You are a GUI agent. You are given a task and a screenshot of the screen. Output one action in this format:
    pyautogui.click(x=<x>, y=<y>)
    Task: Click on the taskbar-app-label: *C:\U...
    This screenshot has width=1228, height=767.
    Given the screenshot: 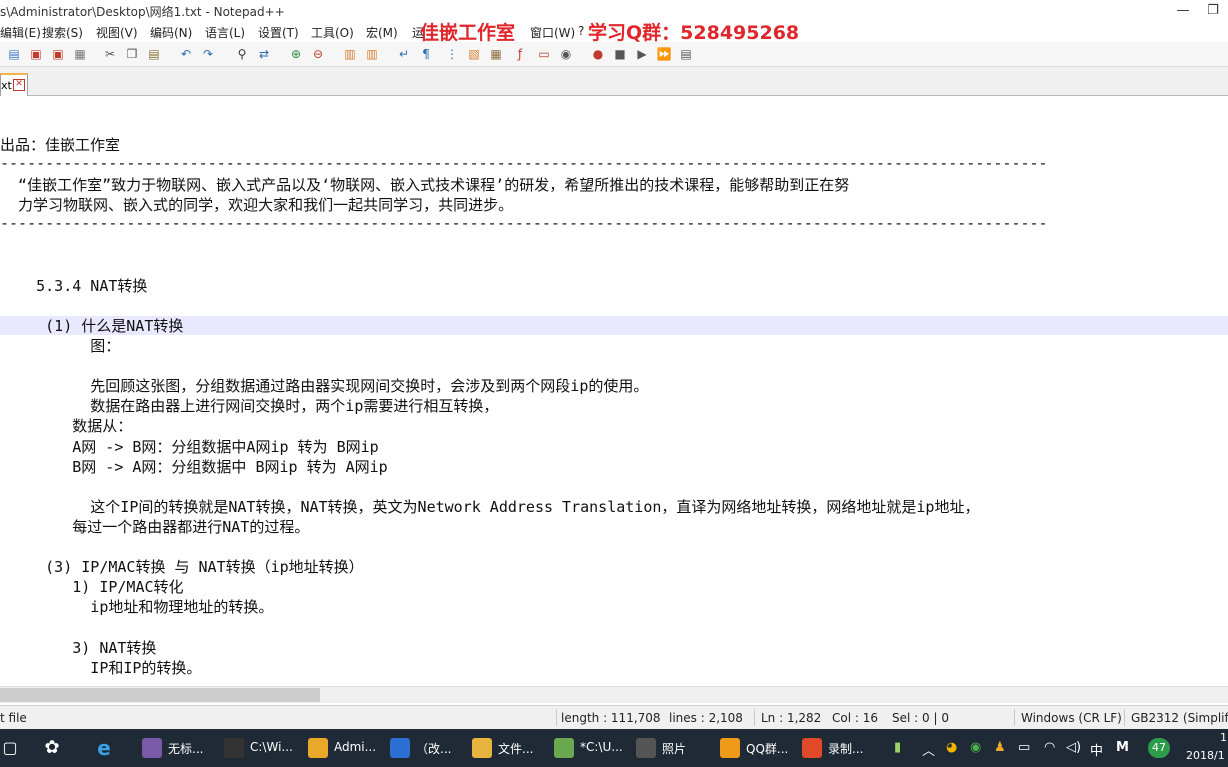 What is the action you would take?
    pyautogui.click(x=601, y=747)
    